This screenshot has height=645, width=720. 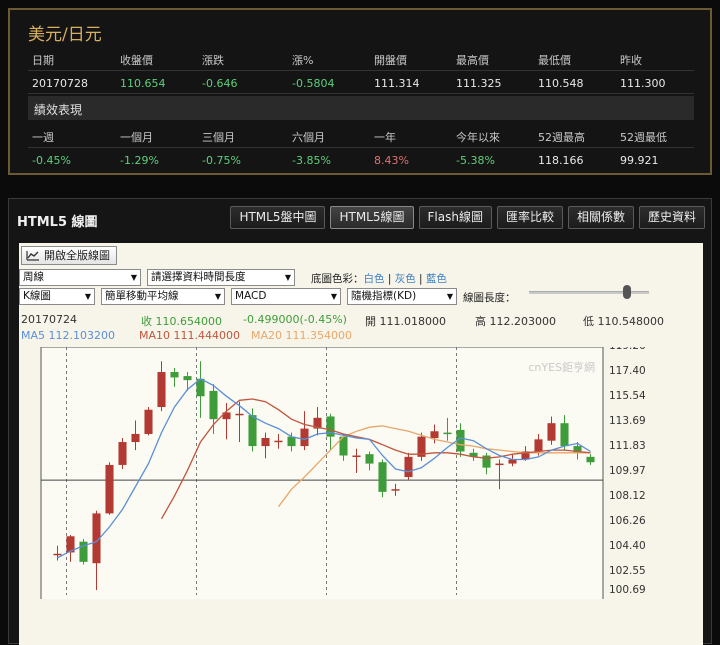 I want to click on col-prev-close-header: 昨收, so click(x=631, y=60).